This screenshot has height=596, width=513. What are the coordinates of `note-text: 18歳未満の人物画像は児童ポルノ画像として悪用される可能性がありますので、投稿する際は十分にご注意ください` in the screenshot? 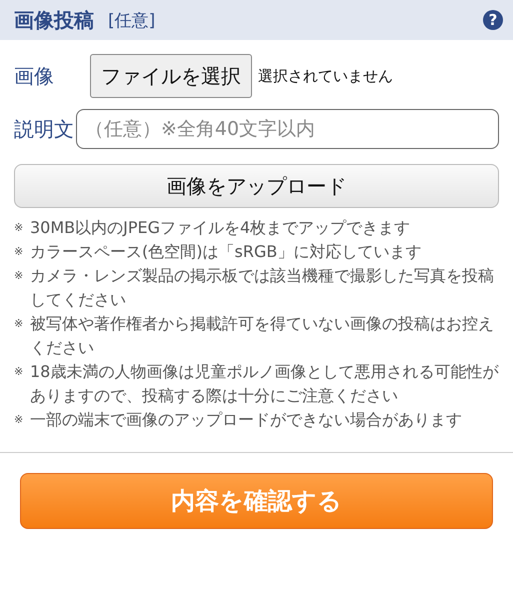 It's located at (264, 384).